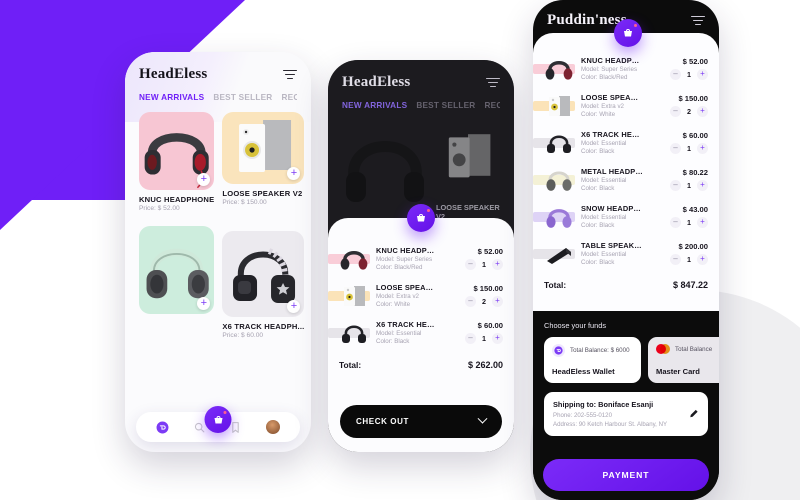 The image size is (800, 500). I want to click on shipping-phone: Phone: 202-555-0120, so click(582, 415).